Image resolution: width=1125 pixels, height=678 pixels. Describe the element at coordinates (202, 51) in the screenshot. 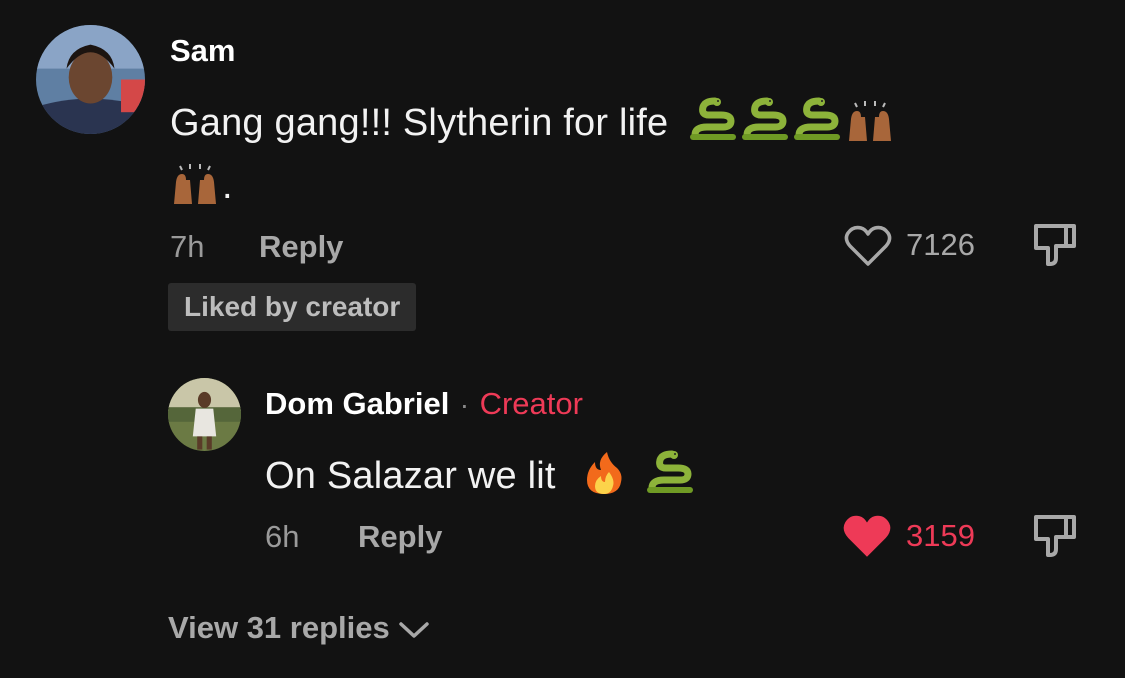

I see `comment-author: Sam` at that location.